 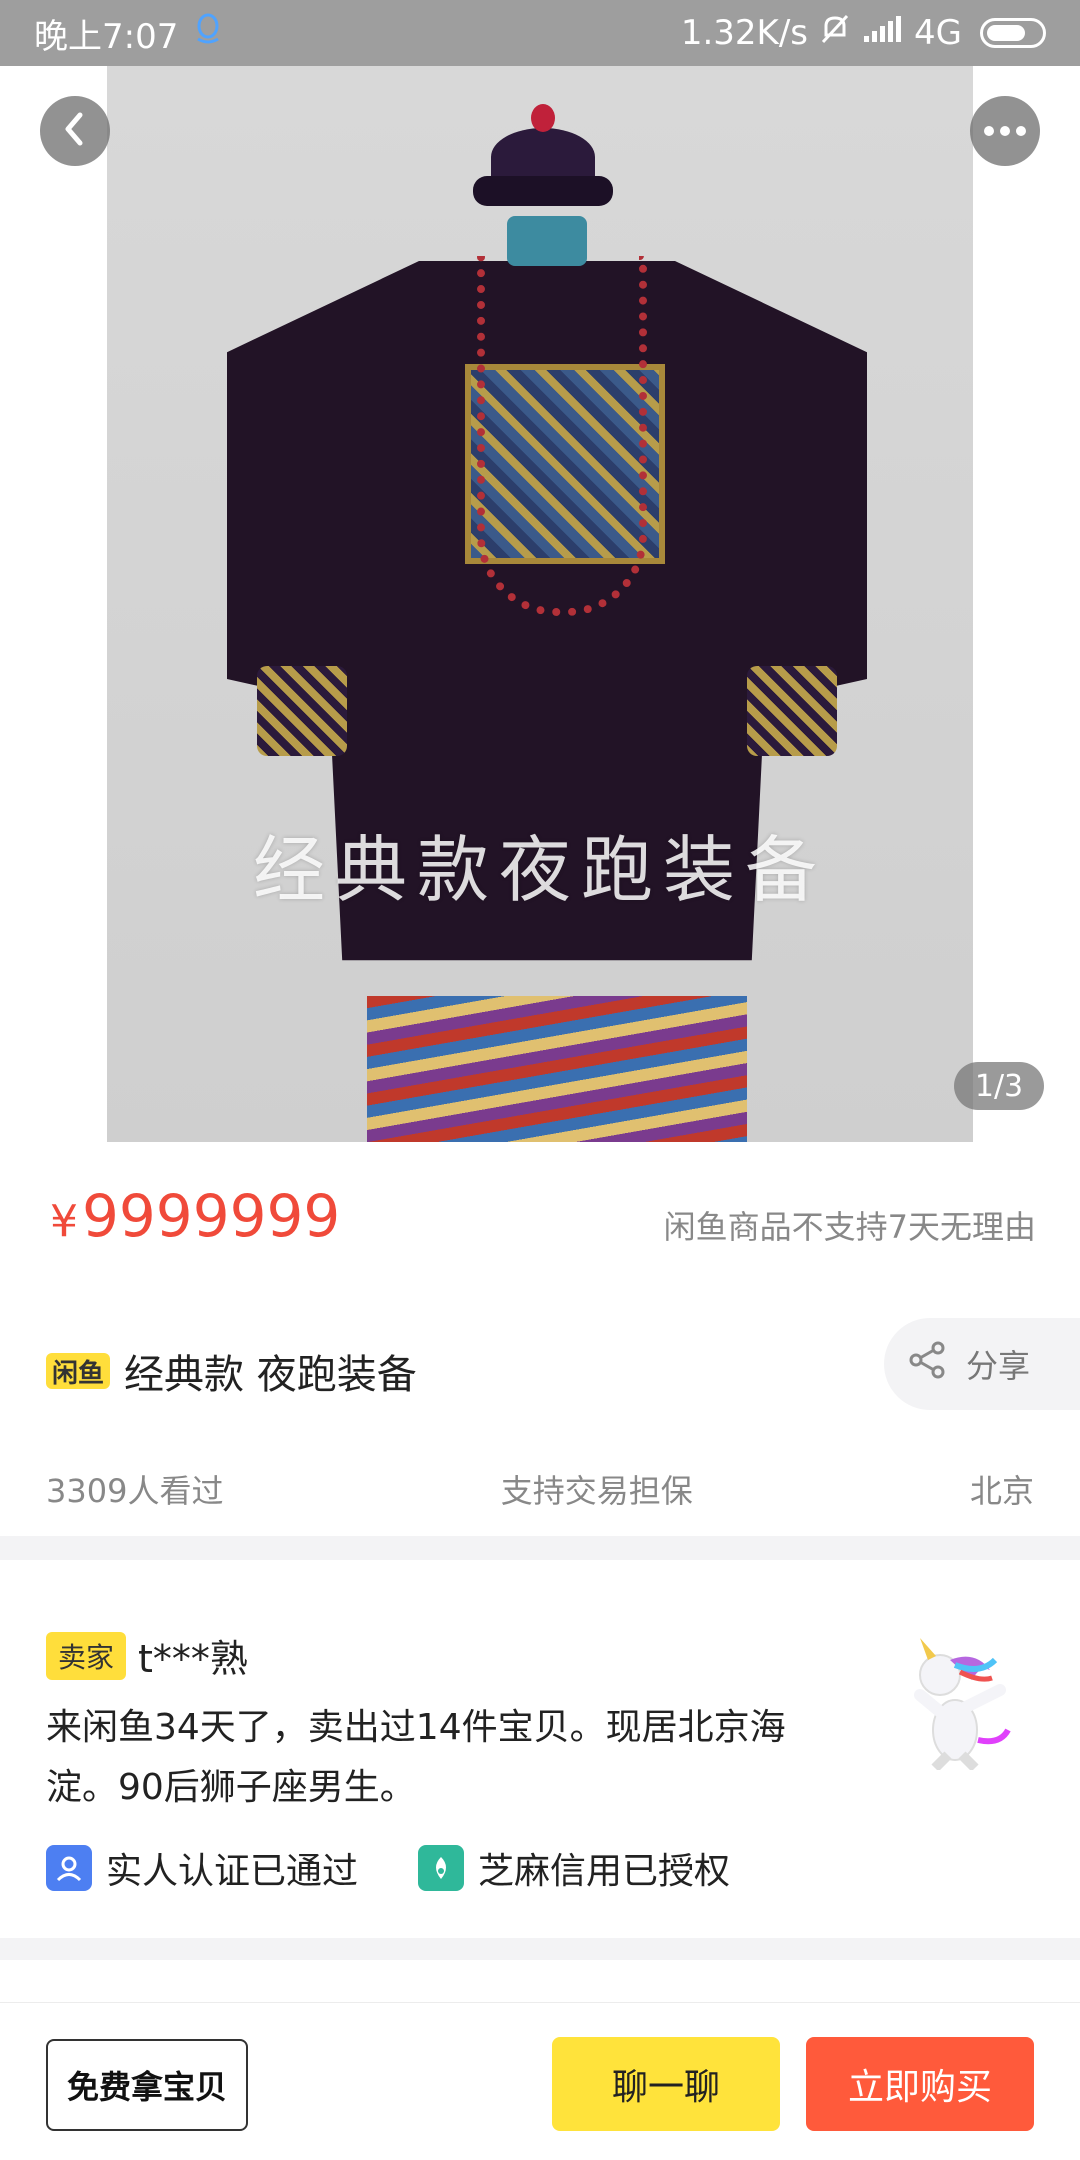 I want to click on title-row: 闲鱼 经典款 夜跑装备, so click(x=231, y=1371).